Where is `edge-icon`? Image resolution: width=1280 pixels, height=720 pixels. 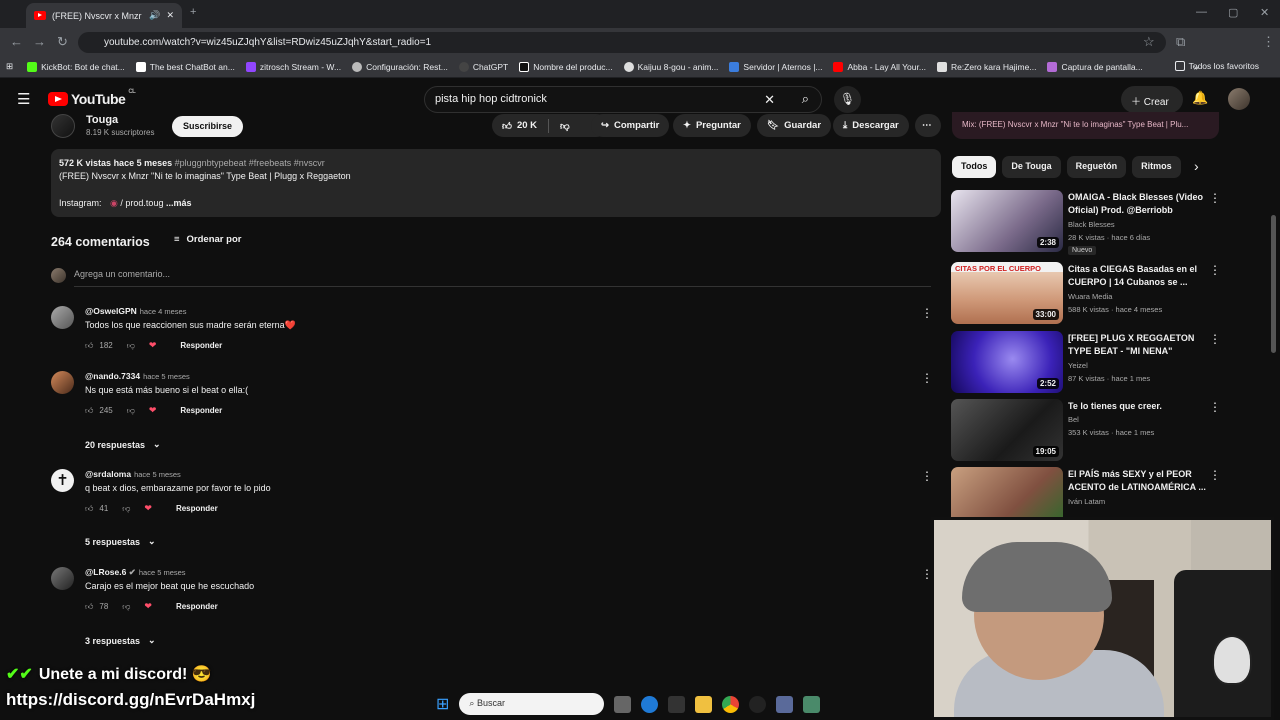
edge-icon is located at coordinates (650, 704).